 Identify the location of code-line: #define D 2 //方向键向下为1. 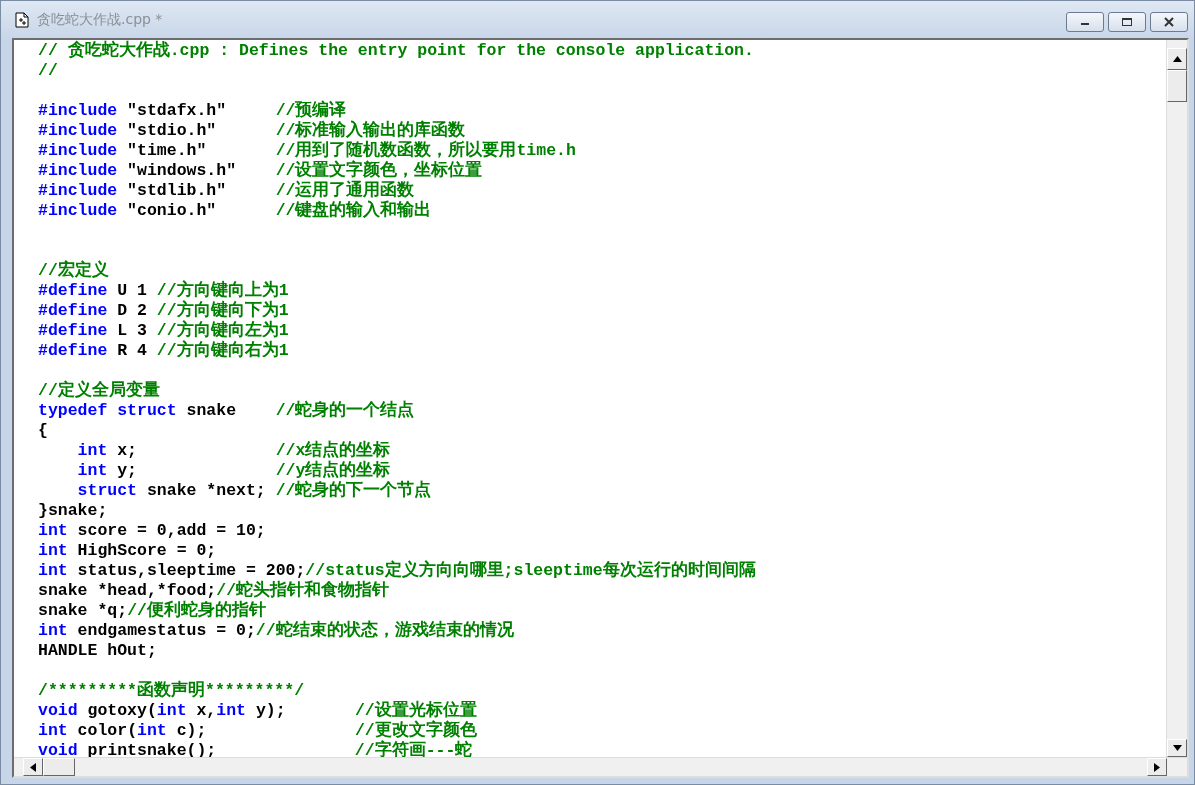
(163, 310).